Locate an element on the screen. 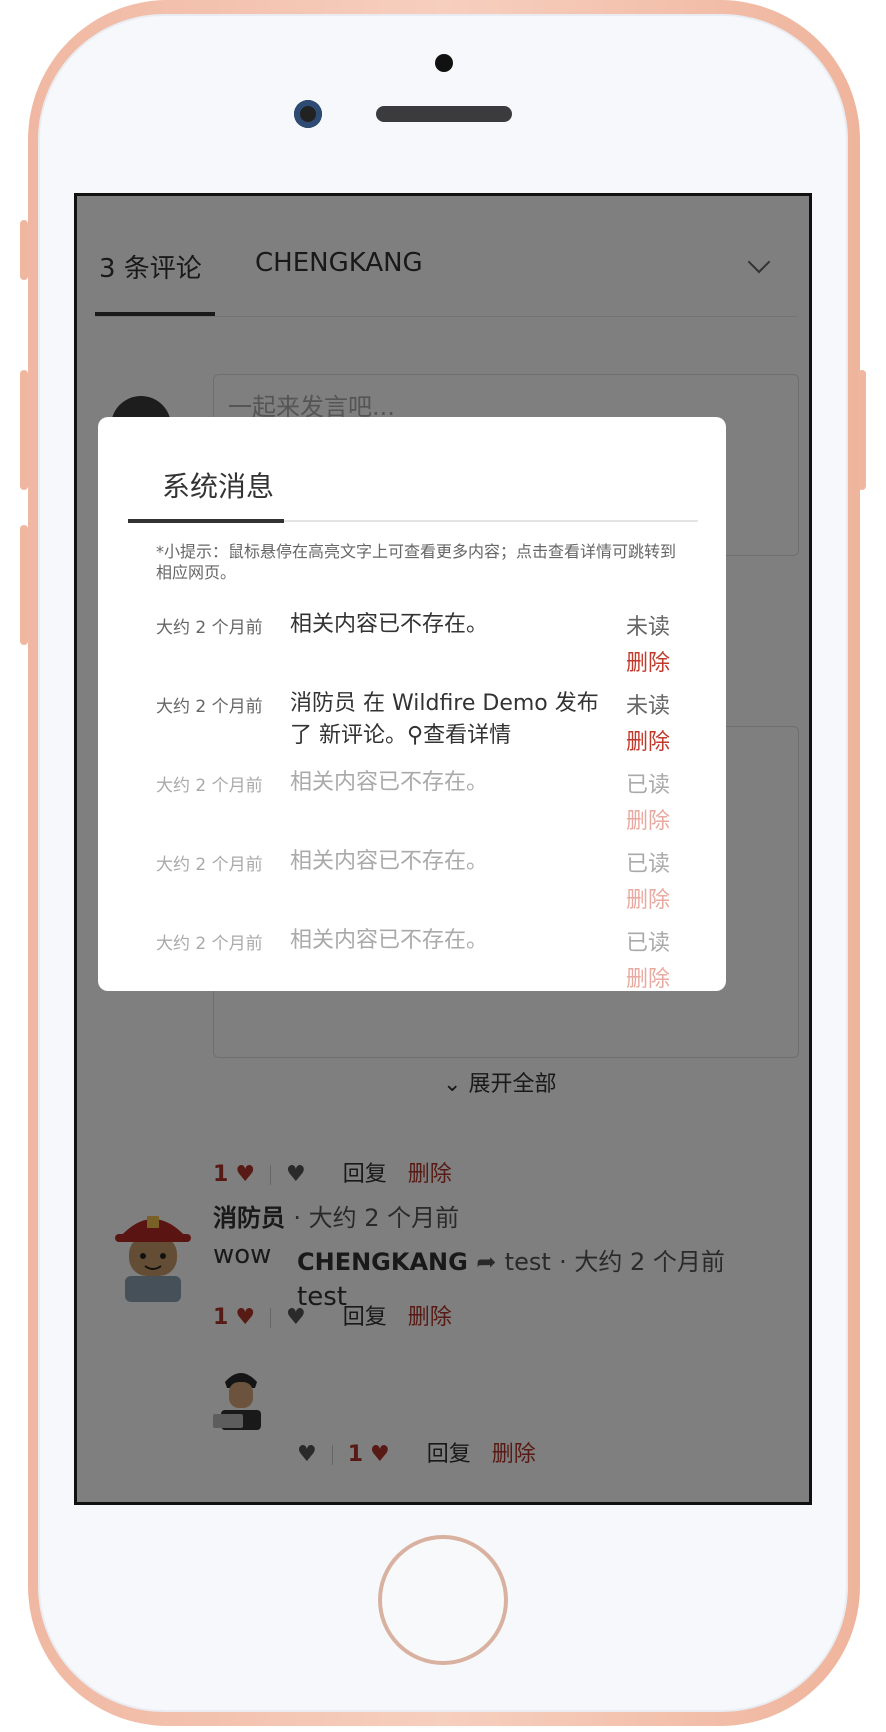 The height and width of the screenshot is (1732, 886). view-details-link: 查看详情 is located at coordinates (467, 735).